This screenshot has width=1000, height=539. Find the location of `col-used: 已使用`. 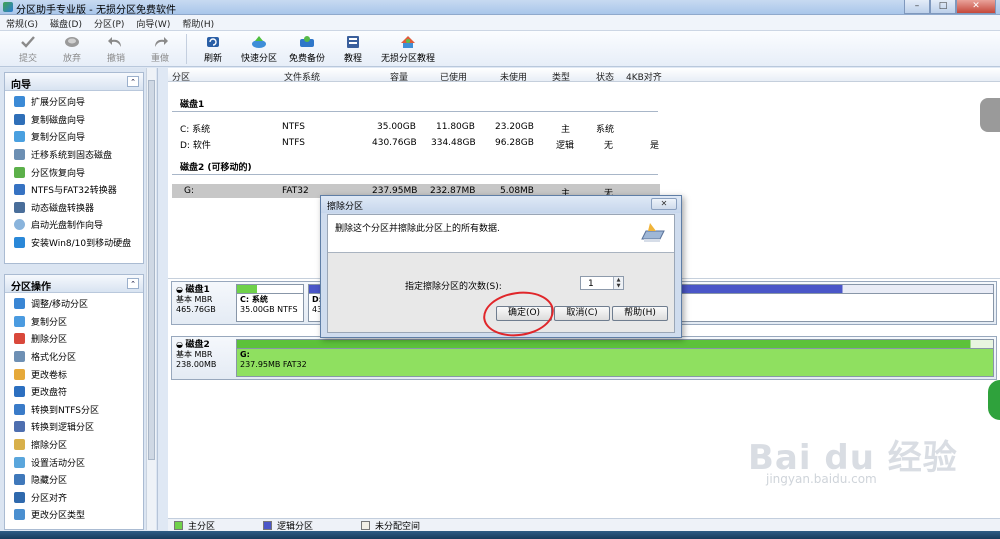

col-used: 已使用 is located at coordinates (453, 76).